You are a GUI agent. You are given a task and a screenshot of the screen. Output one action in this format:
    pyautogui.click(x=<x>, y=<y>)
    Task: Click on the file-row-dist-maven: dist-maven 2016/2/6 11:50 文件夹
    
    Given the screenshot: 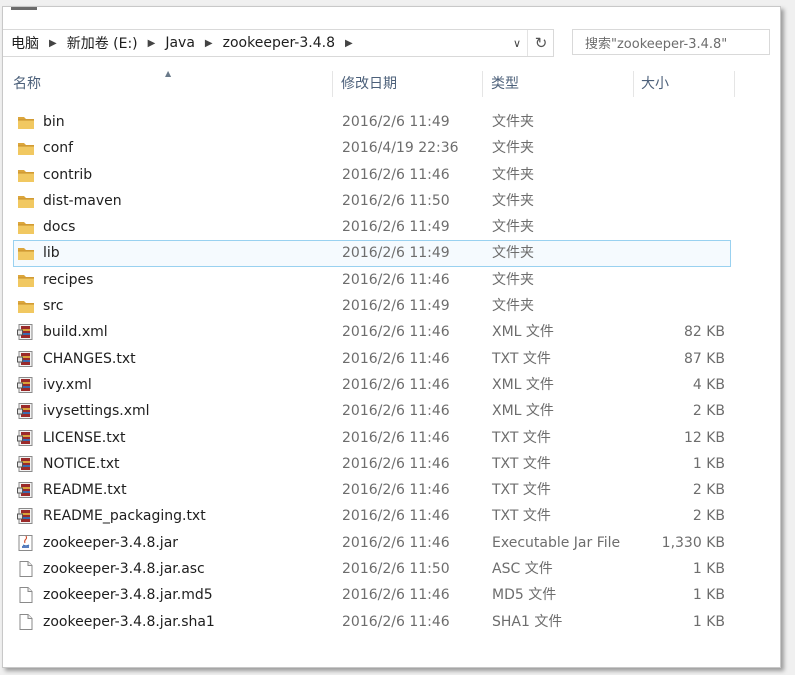 What is the action you would take?
    pyautogui.click(x=372, y=201)
    